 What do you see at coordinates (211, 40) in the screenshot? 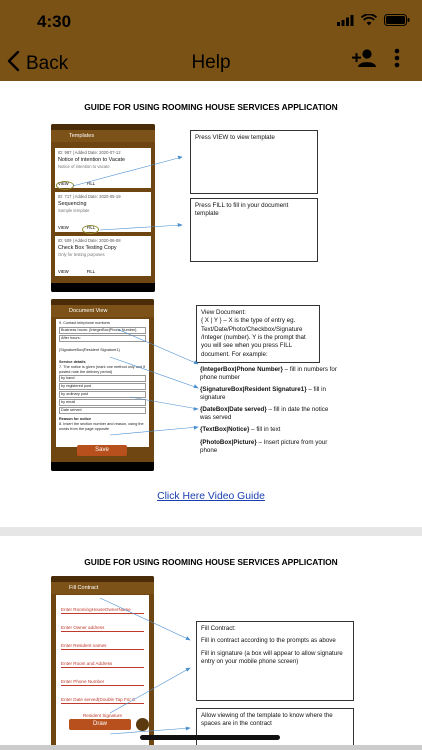
I see `navigation-bar: 4:30 Back Help` at bounding box center [211, 40].